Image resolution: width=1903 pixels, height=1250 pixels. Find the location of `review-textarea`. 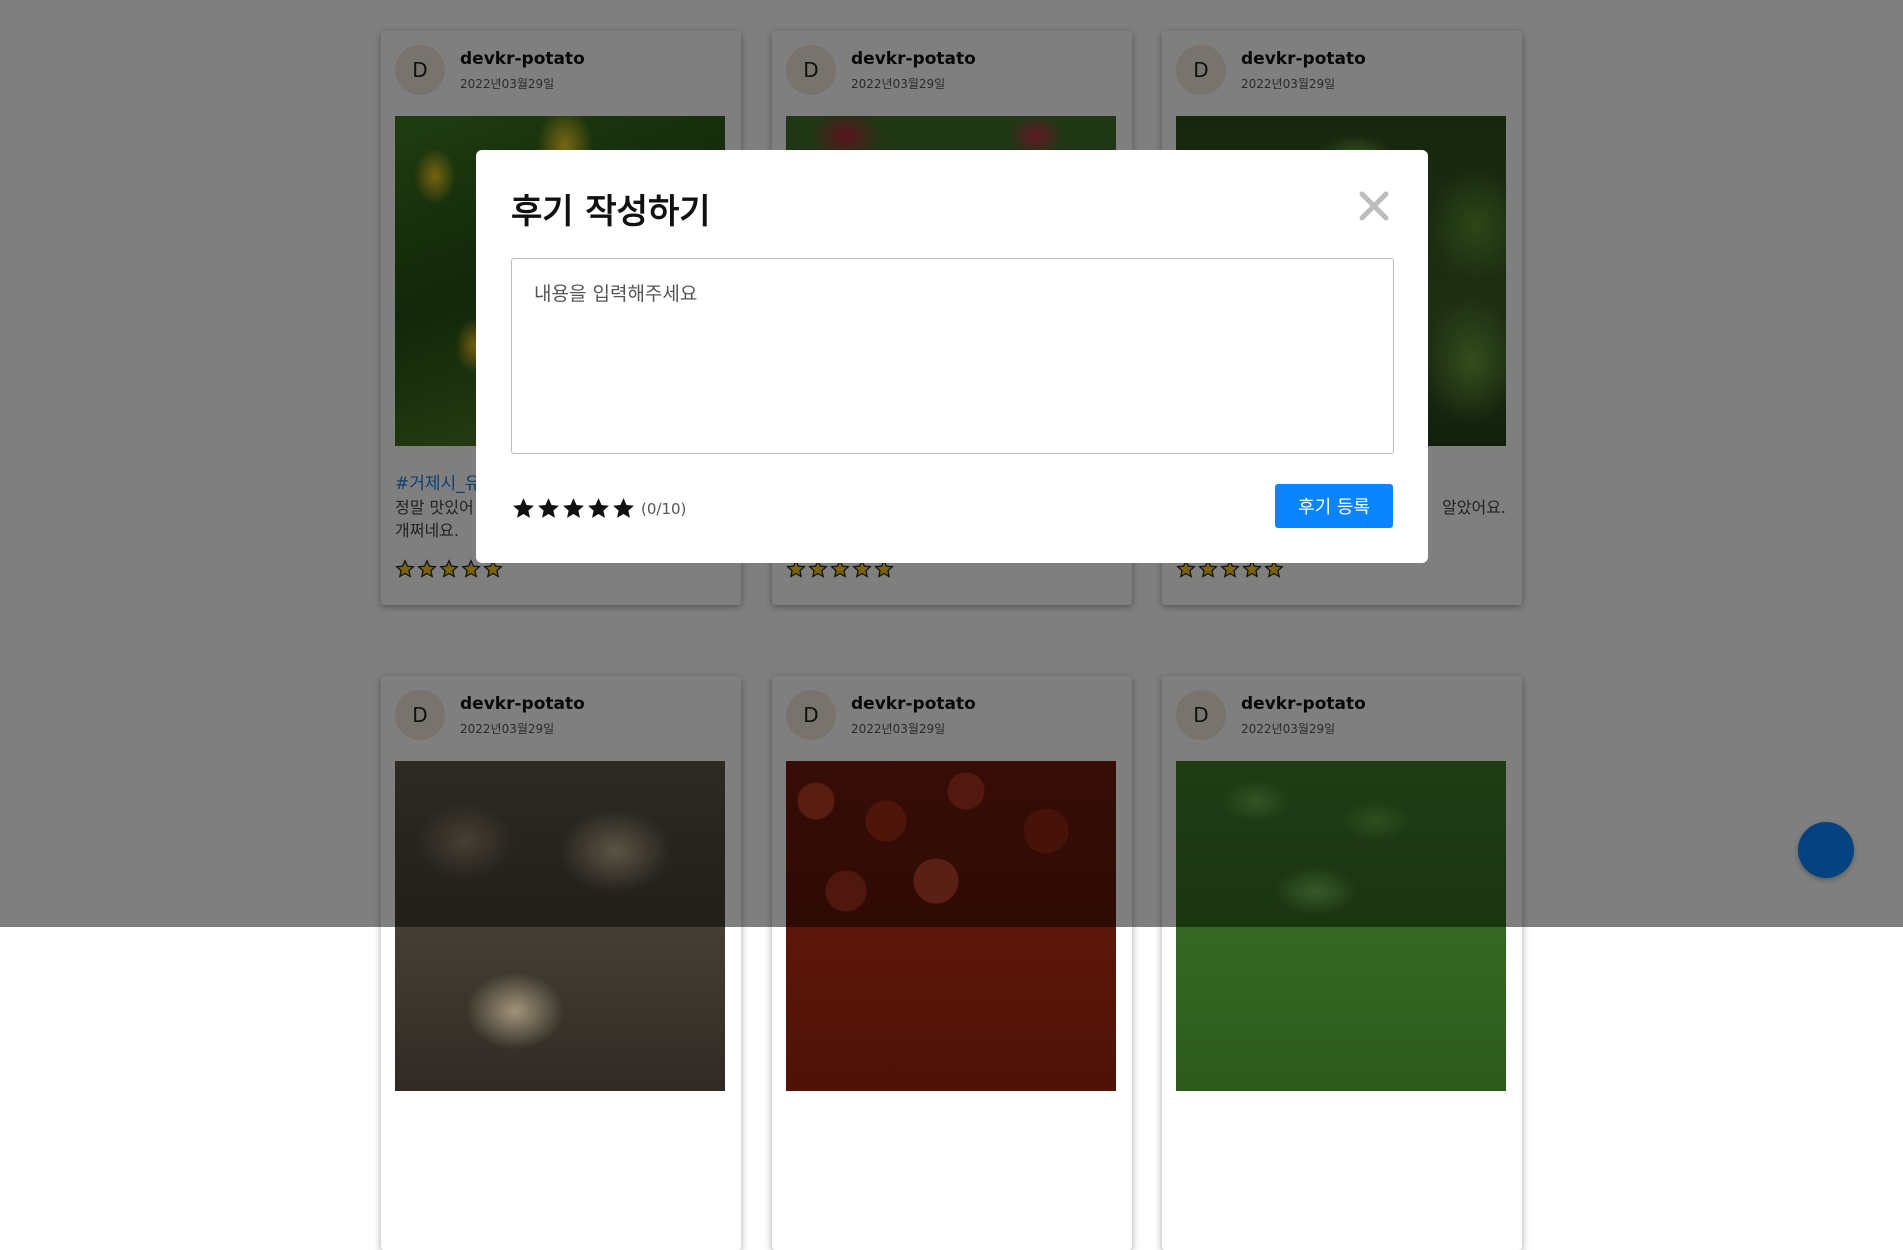

review-textarea is located at coordinates (952, 356).